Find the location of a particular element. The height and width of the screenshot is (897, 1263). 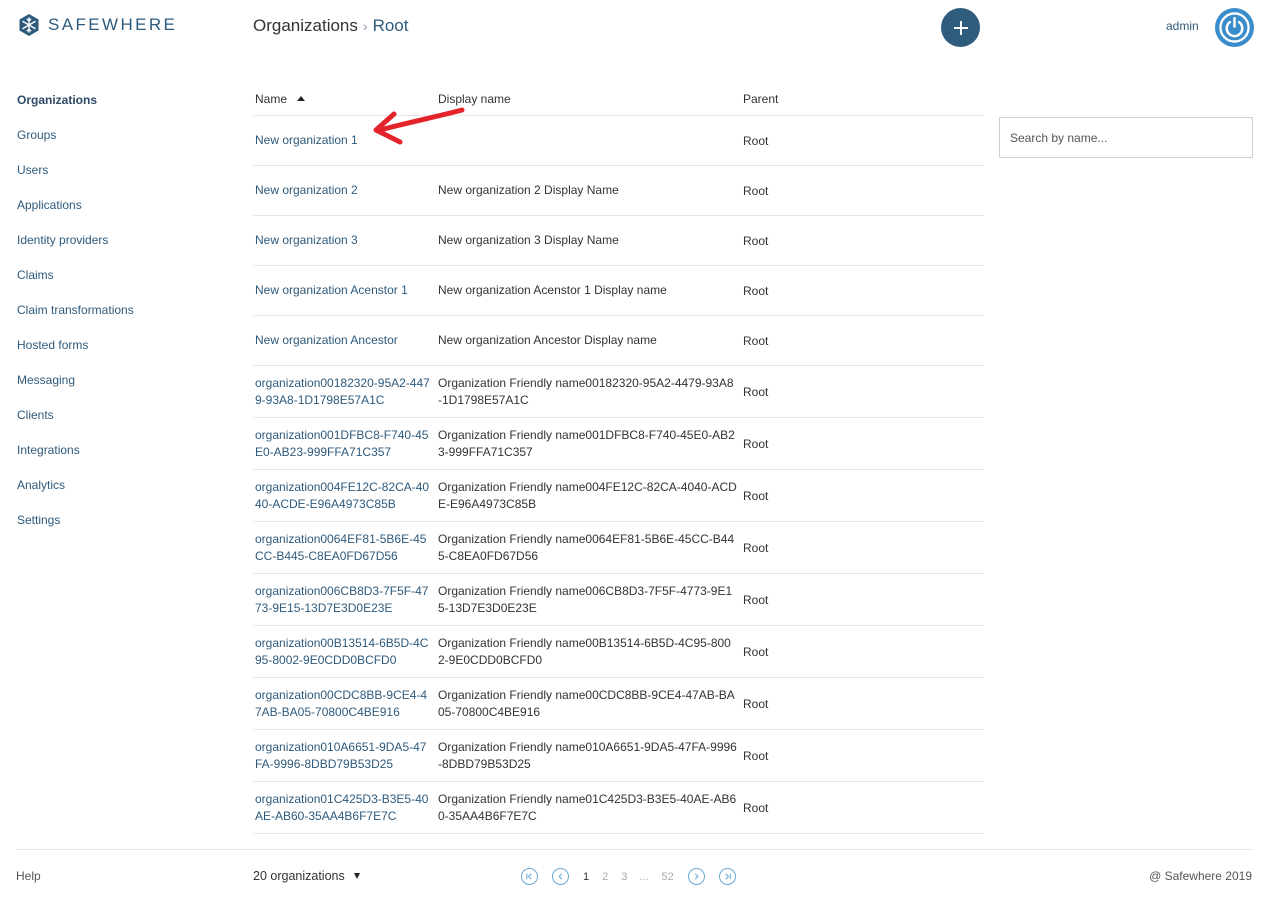

logout-button is located at coordinates (1234, 27).